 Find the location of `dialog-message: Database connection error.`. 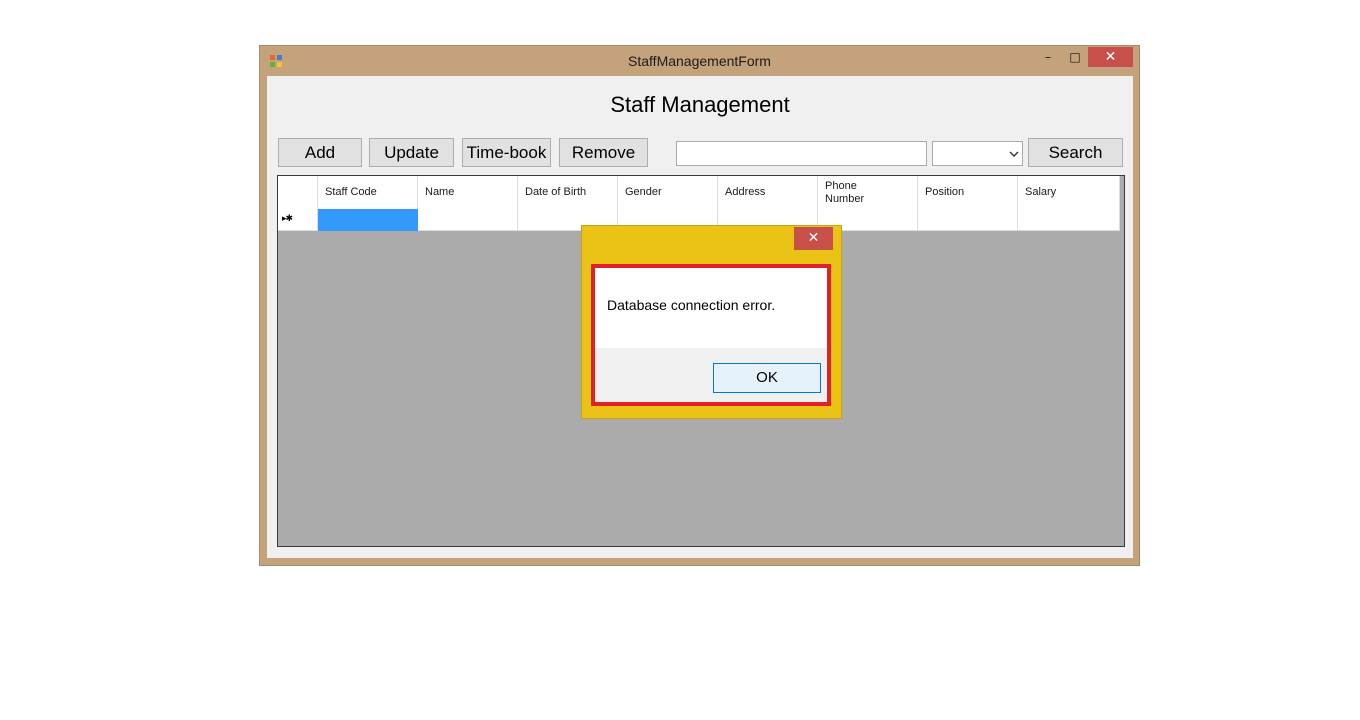

dialog-message: Database connection error. is located at coordinates (691, 305).